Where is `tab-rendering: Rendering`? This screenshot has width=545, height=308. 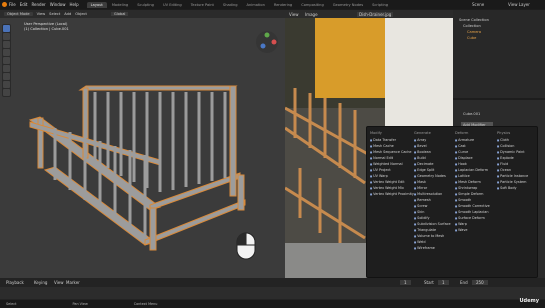
tab-rendering: Rendering is located at coordinates (283, 5).